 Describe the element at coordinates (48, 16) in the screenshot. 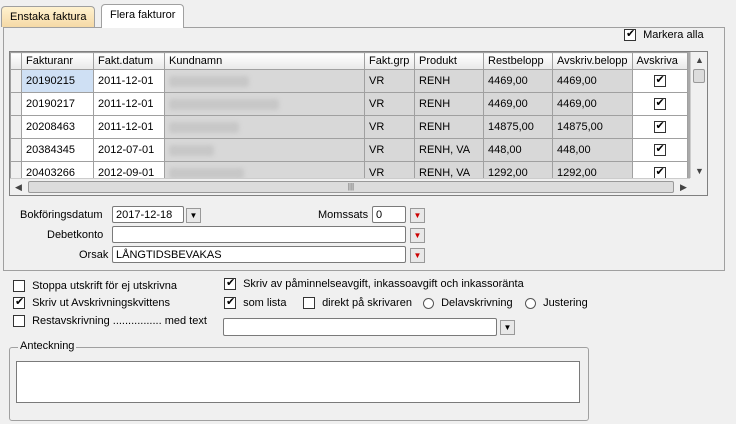

I see `tab-enstaka-faktura: Enstaka faktura` at that location.